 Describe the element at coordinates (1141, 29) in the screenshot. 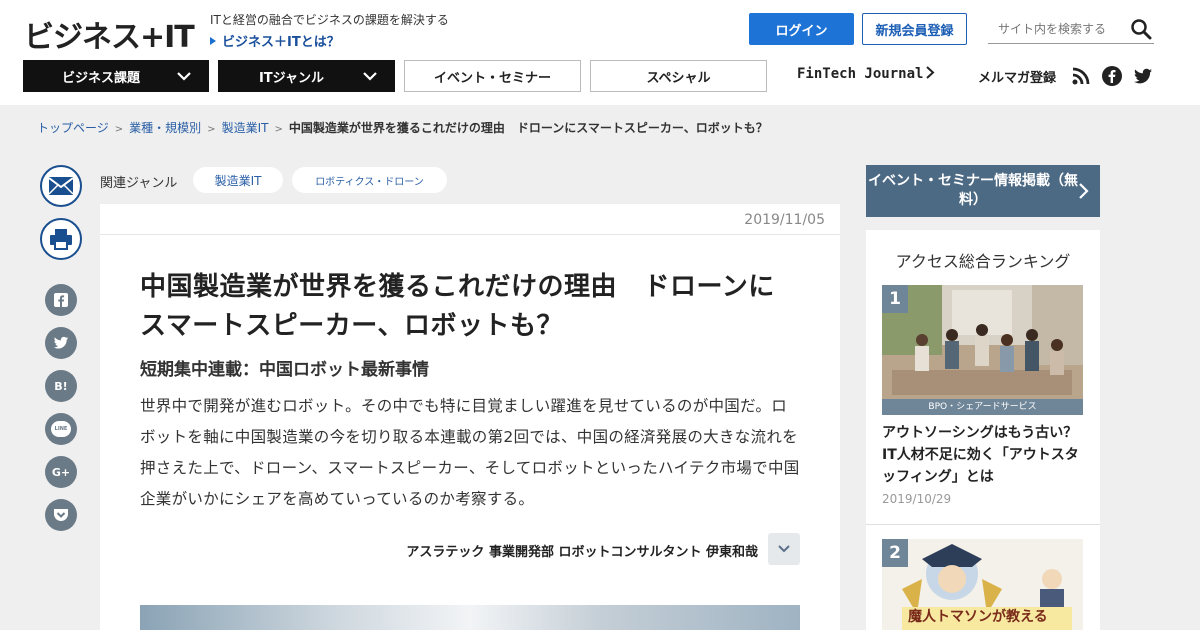

I see `search-icon` at that location.